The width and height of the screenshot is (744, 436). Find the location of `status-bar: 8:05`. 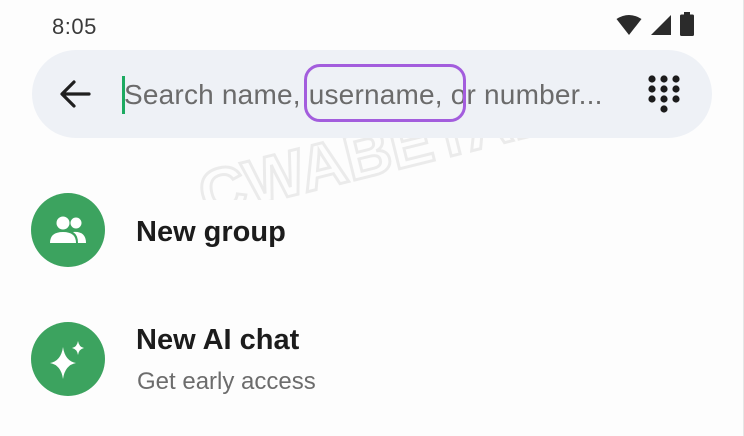

status-bar: 8:05 is located at coordinates (371, 23).